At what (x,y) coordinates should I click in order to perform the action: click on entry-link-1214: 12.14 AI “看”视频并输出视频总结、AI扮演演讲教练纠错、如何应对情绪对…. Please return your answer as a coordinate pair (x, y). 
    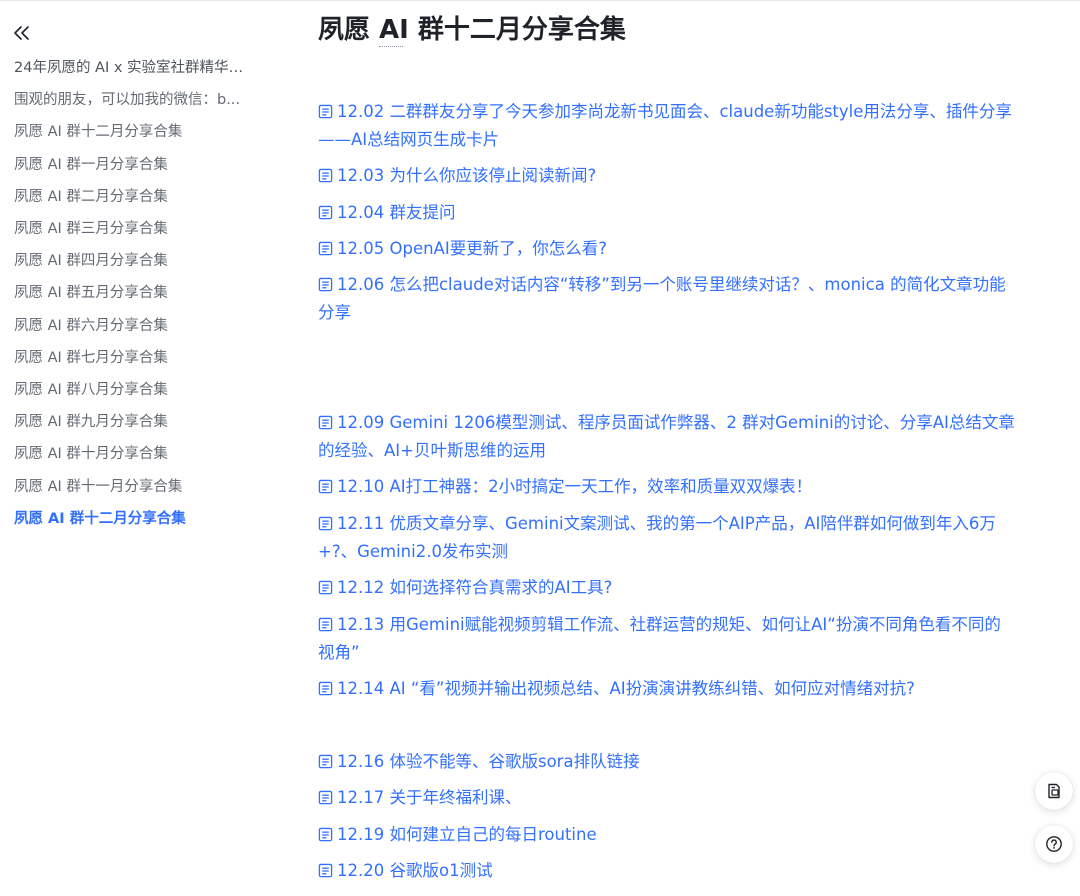
    Looking at the image, I should click on (674, 689).